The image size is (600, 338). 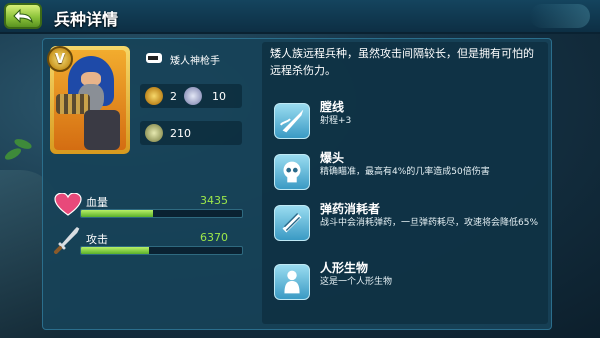 What do you see at coordinates (13, 154) in the screenshot?
I see `background-leaf` at bounding box center [13, 154].